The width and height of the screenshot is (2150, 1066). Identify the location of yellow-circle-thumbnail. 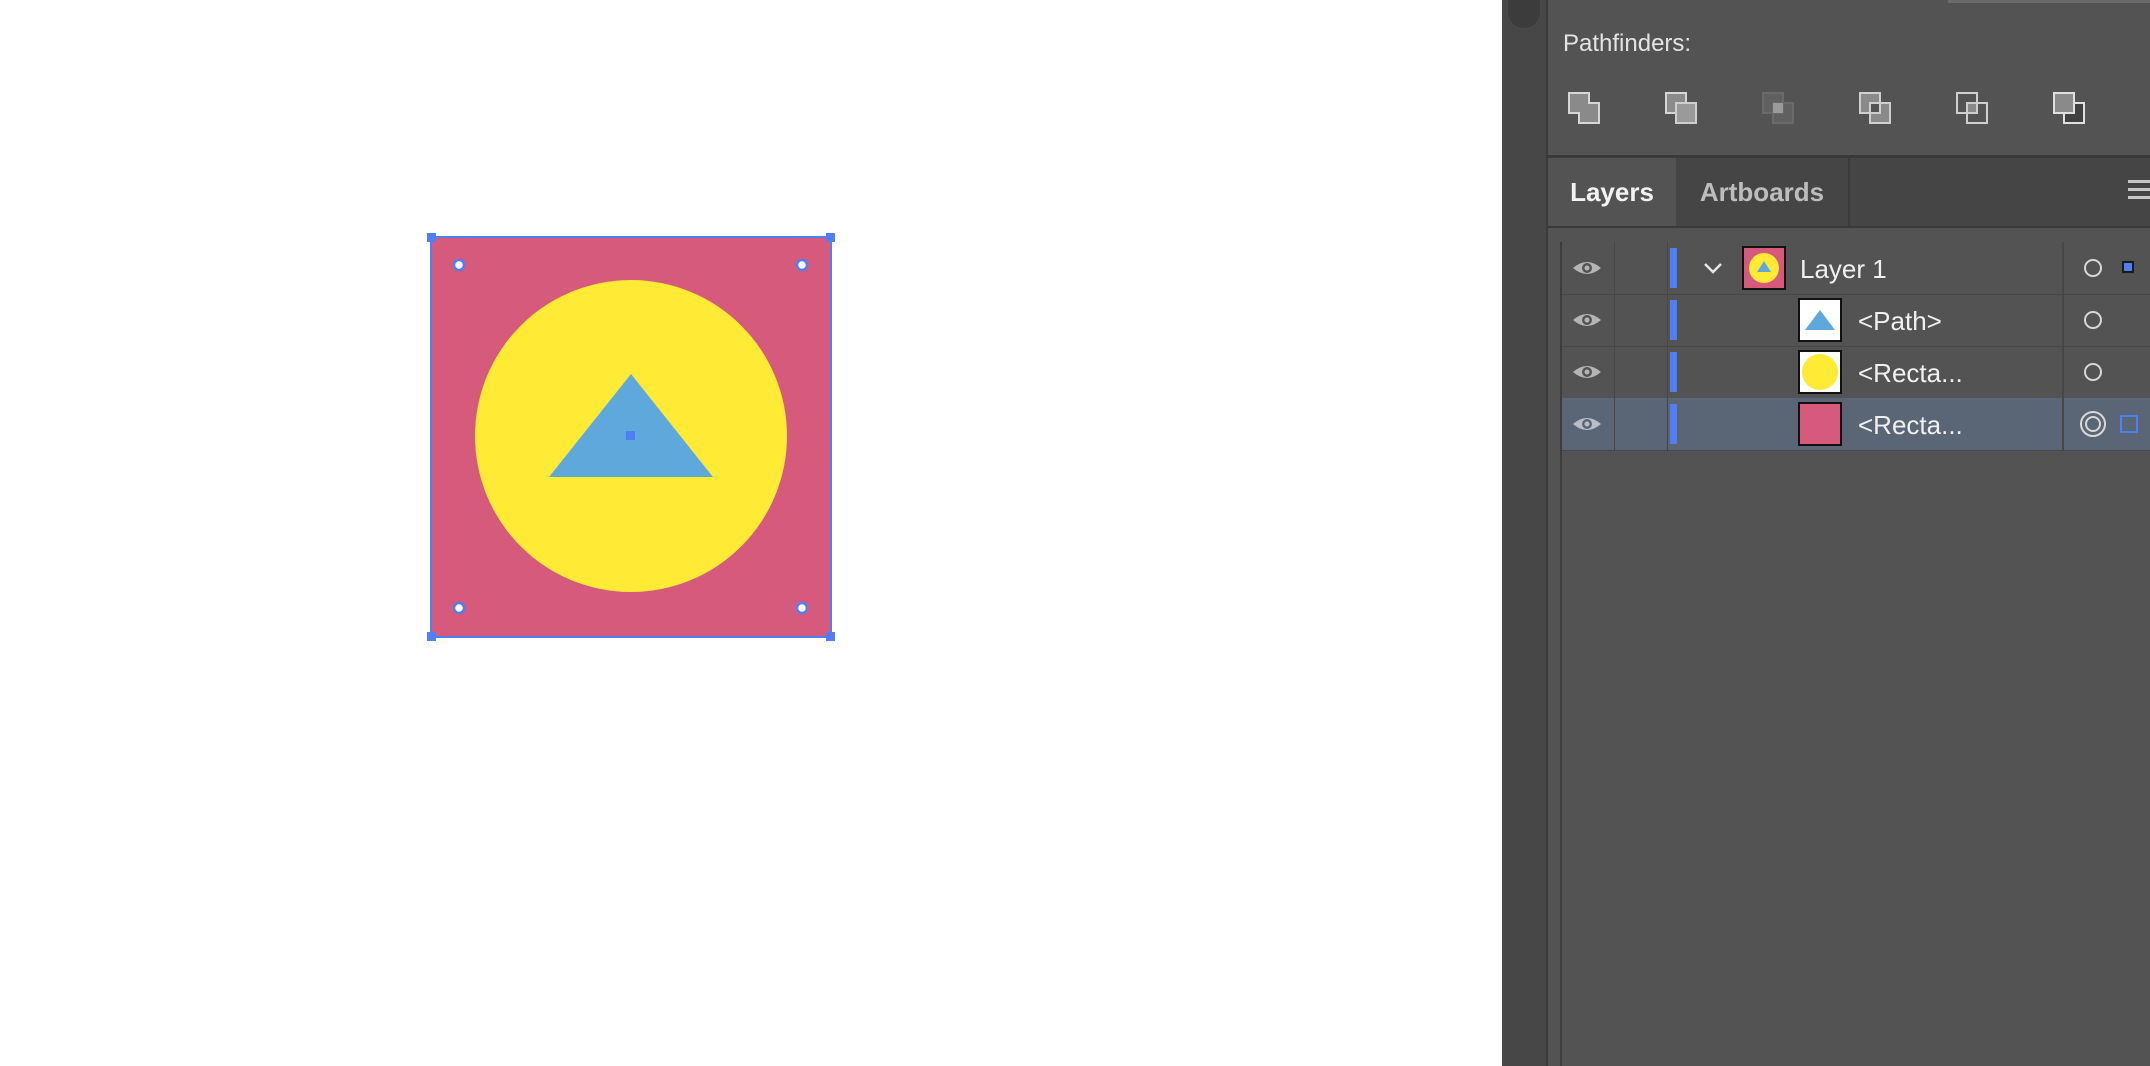
(1820, 372).